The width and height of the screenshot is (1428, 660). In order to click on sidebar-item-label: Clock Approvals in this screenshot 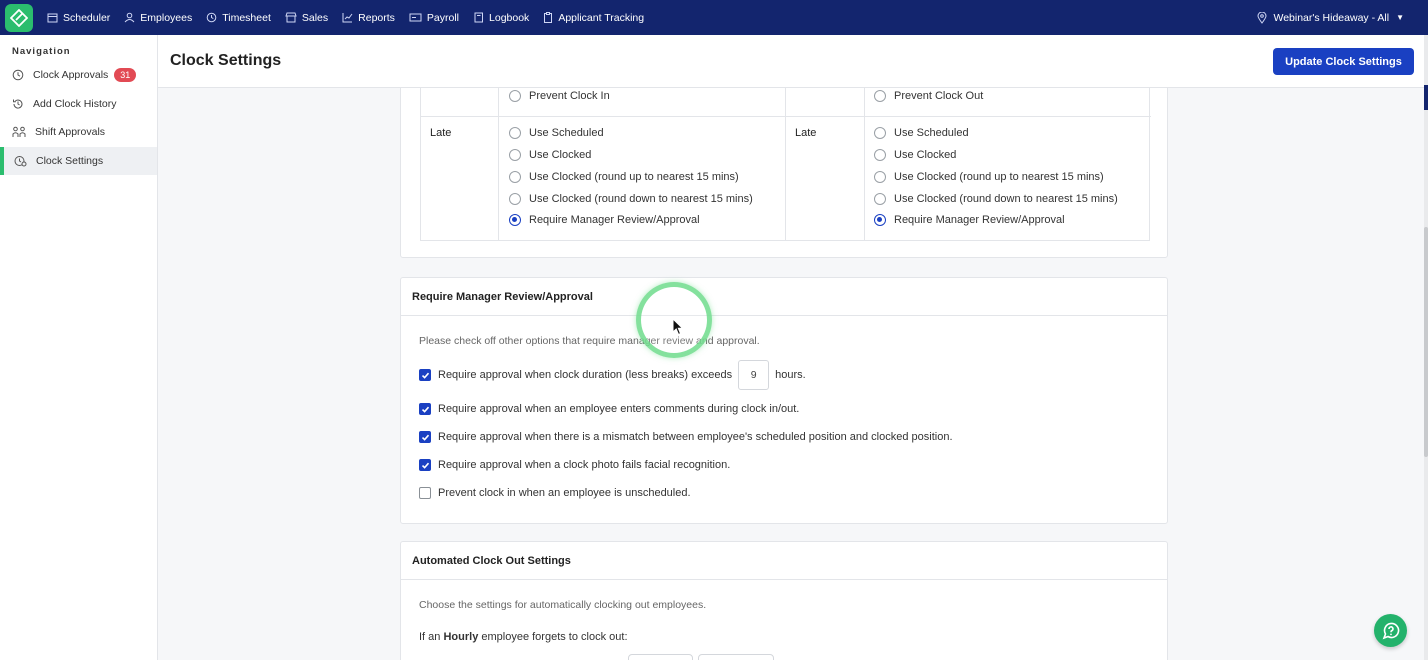, I will do `click(71, 75)`.